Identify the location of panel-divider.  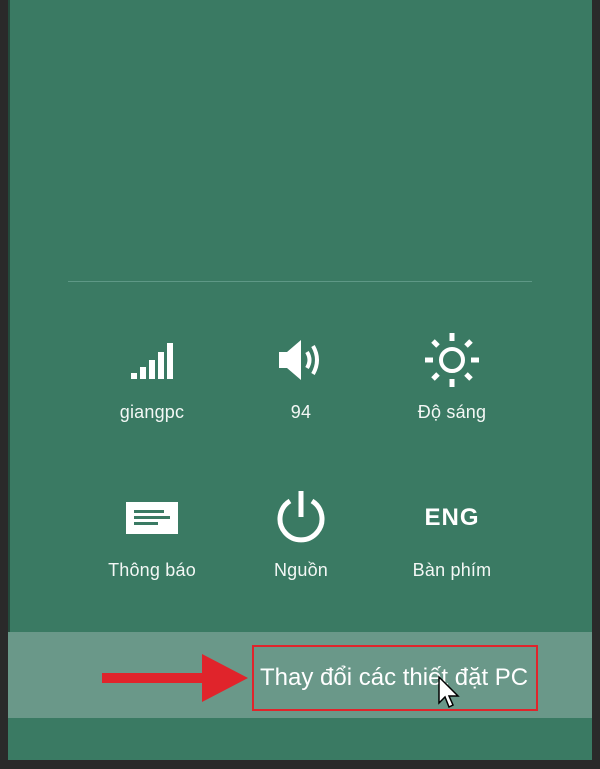
(300, 281).